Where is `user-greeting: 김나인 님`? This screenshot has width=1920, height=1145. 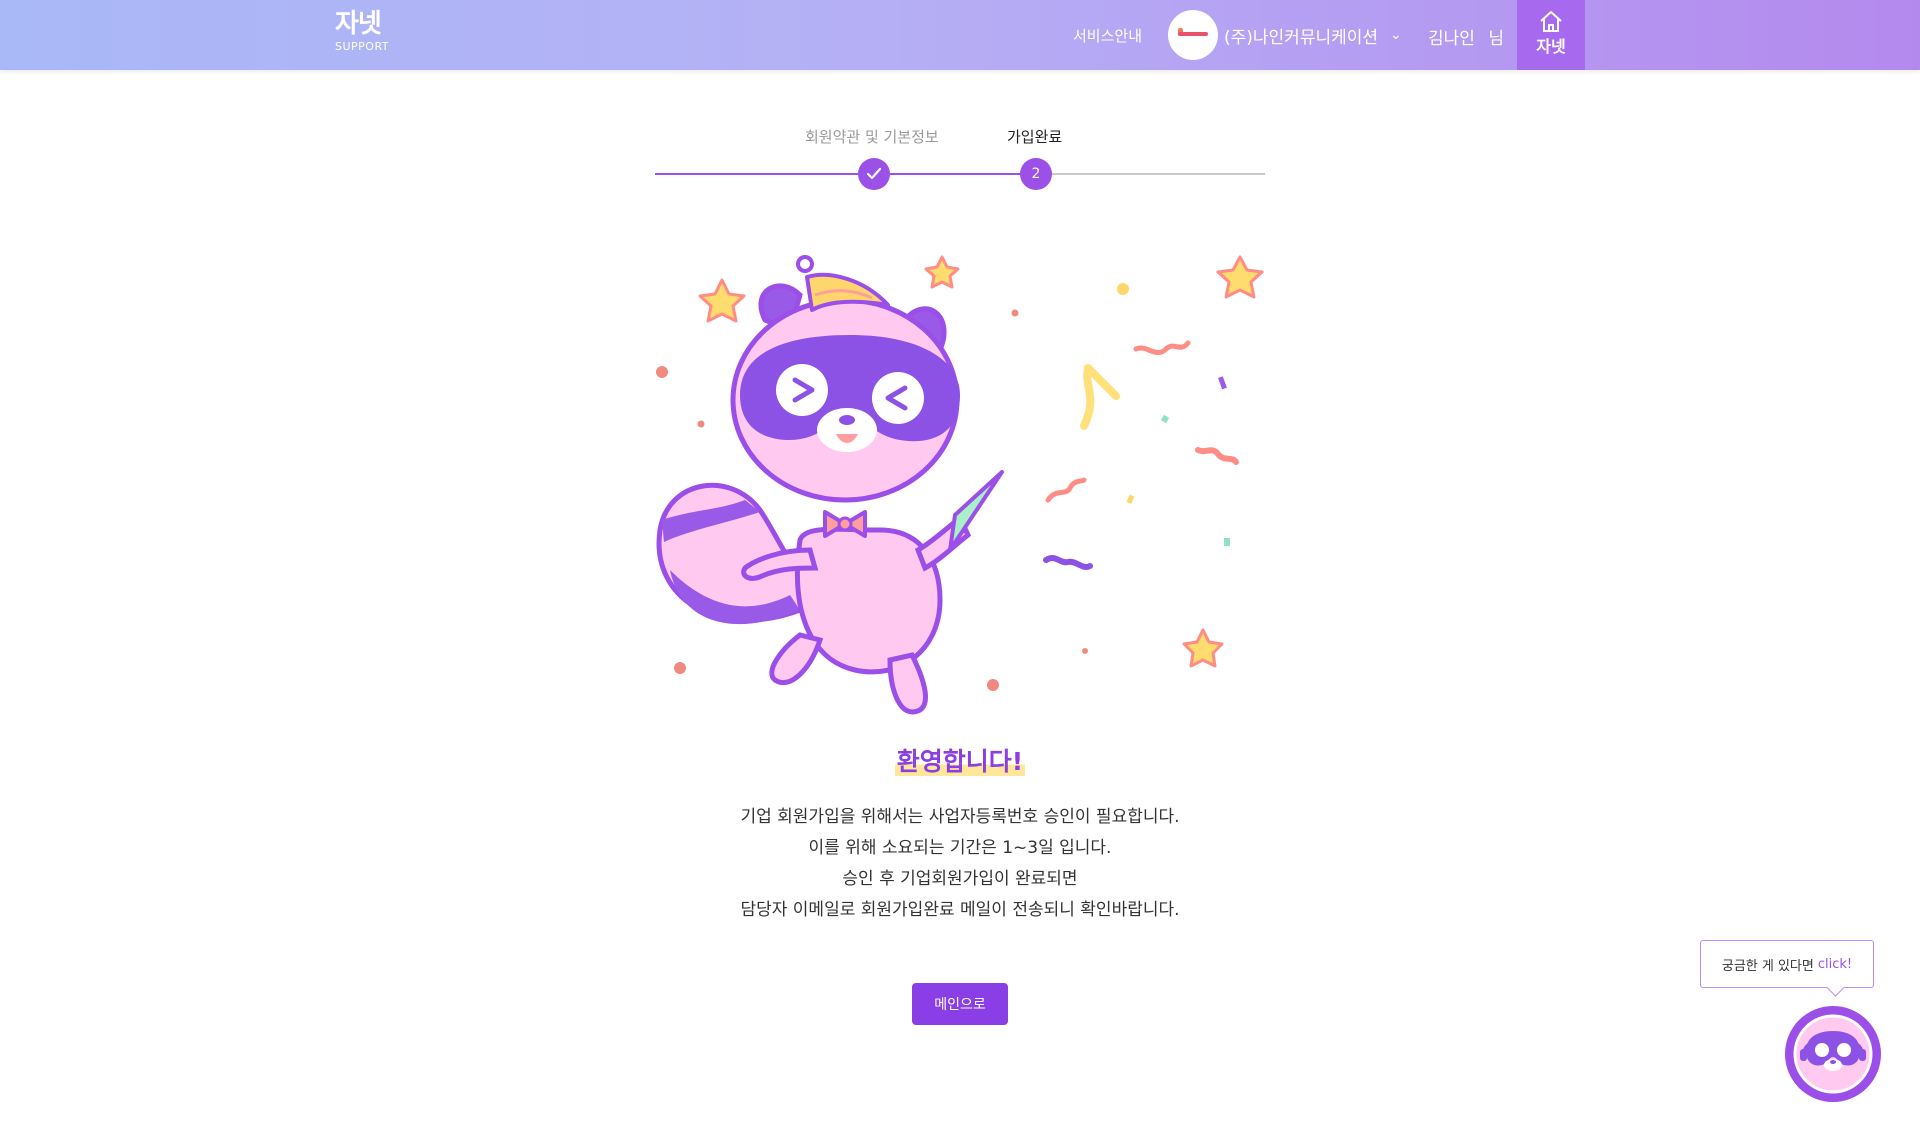
user-greeting: 김나인 님 is located at coordinates (1466, 36).